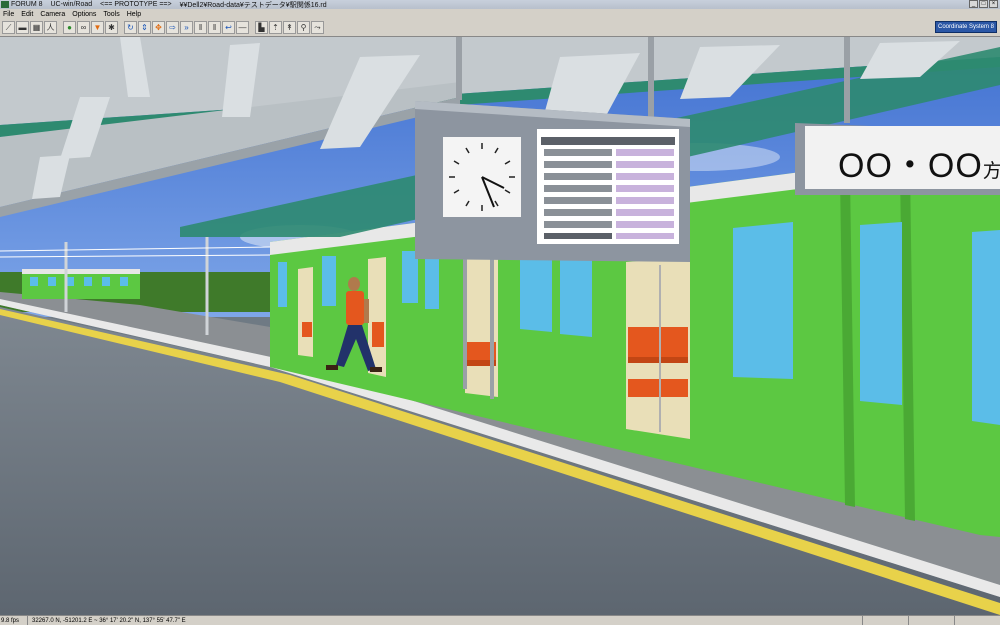  What do you see at coordinates (111, 14) in the screenshot?
I see `menu-tools: Tools` at bounding box center [111, 14].